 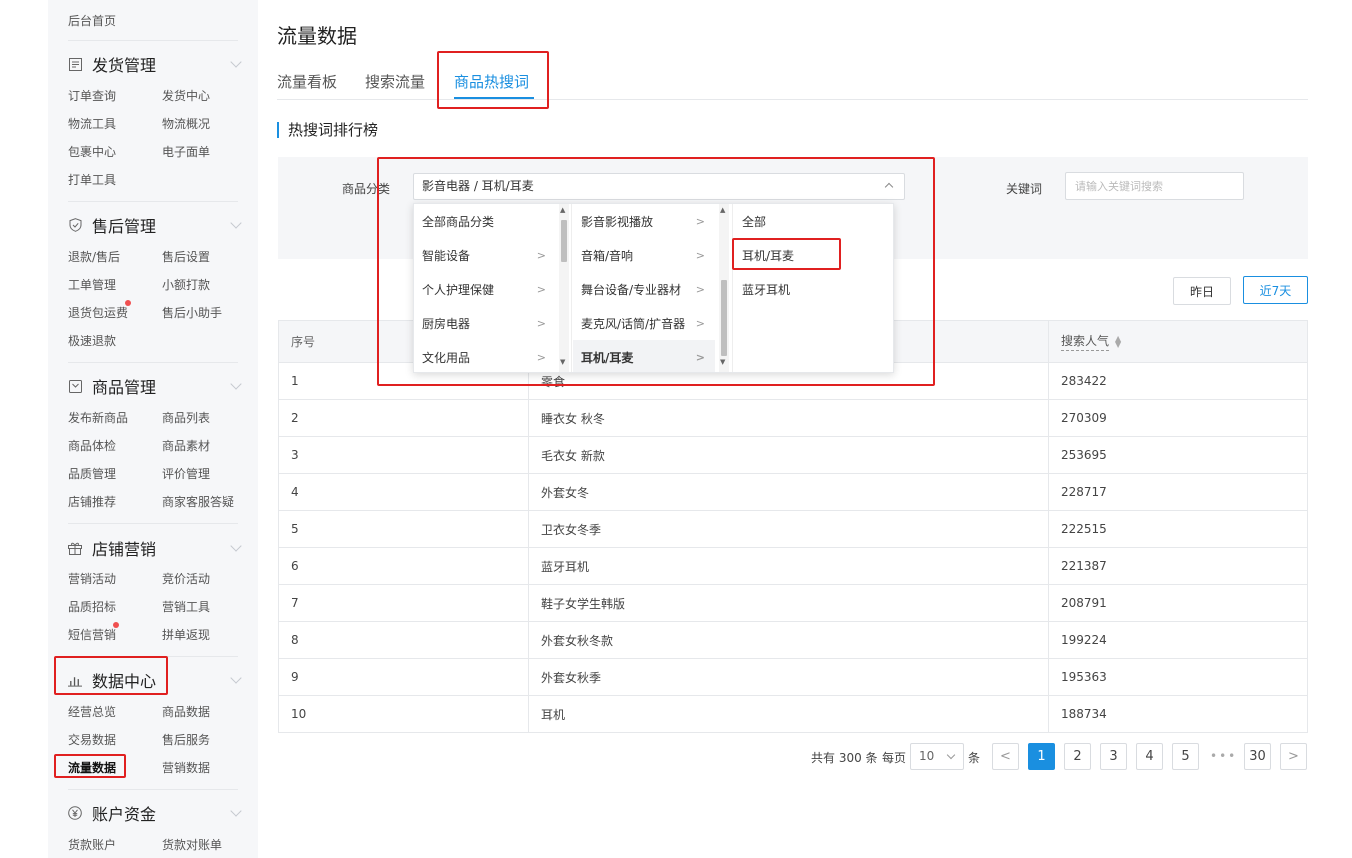 What do you see at coordinates (1149, 756) in the screenshot?
I see `page-button-4: 4` at bounding box center [1149, 756].